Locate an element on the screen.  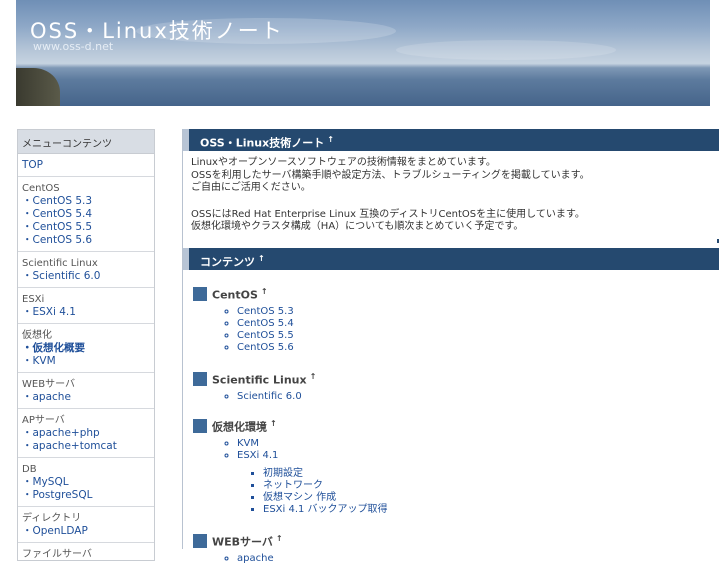
banner-cloud is located at coordinates (506, 50).